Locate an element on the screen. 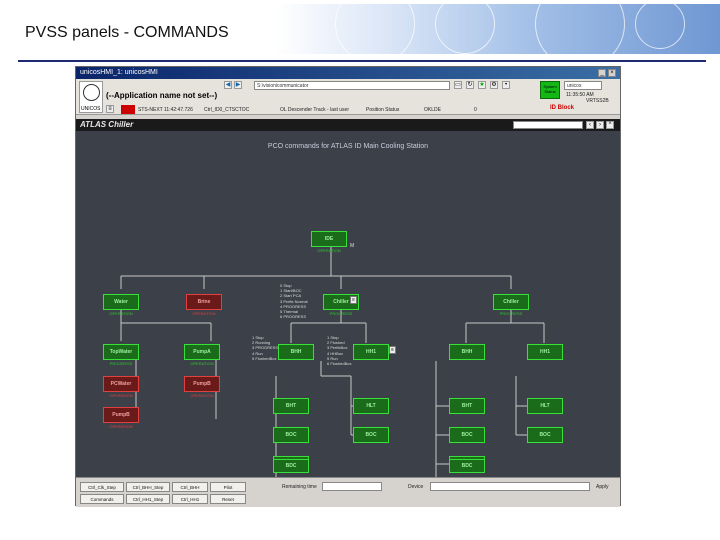  alarm-indicator is located at coordinates (128, 109).